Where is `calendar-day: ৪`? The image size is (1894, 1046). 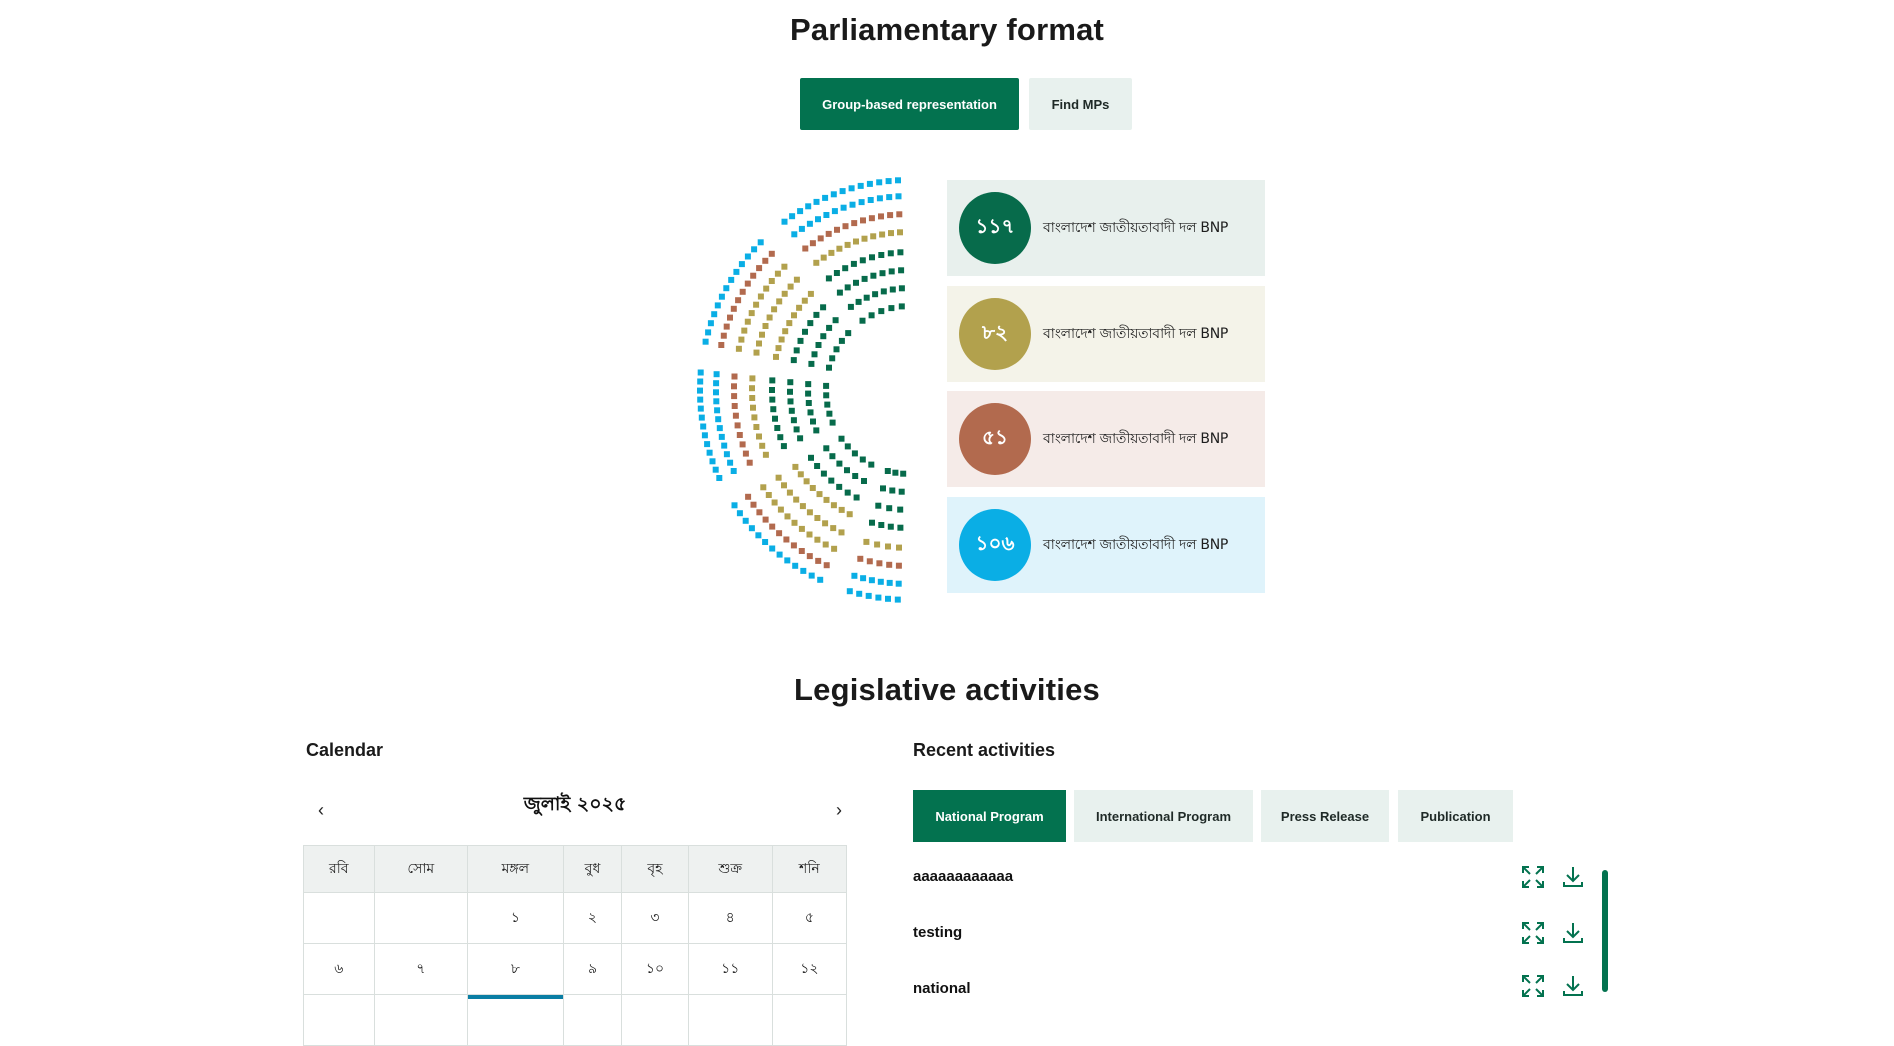 calendar-day: ৪ is located at coordinates (730, 918).